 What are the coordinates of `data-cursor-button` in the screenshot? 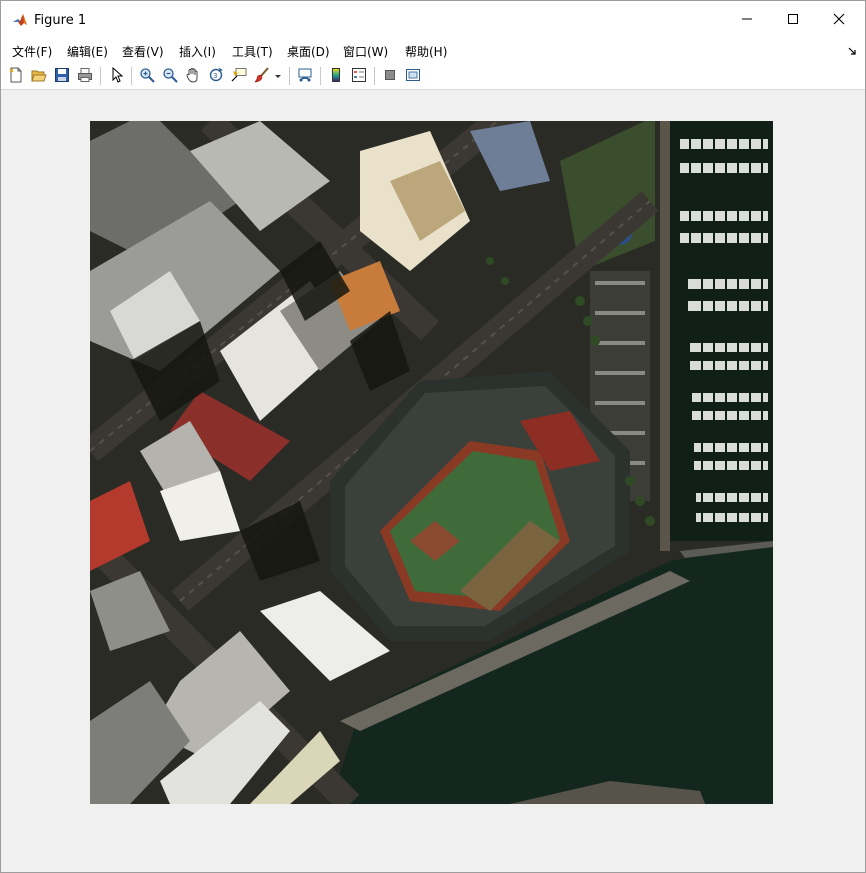 It's located at (239, 76).